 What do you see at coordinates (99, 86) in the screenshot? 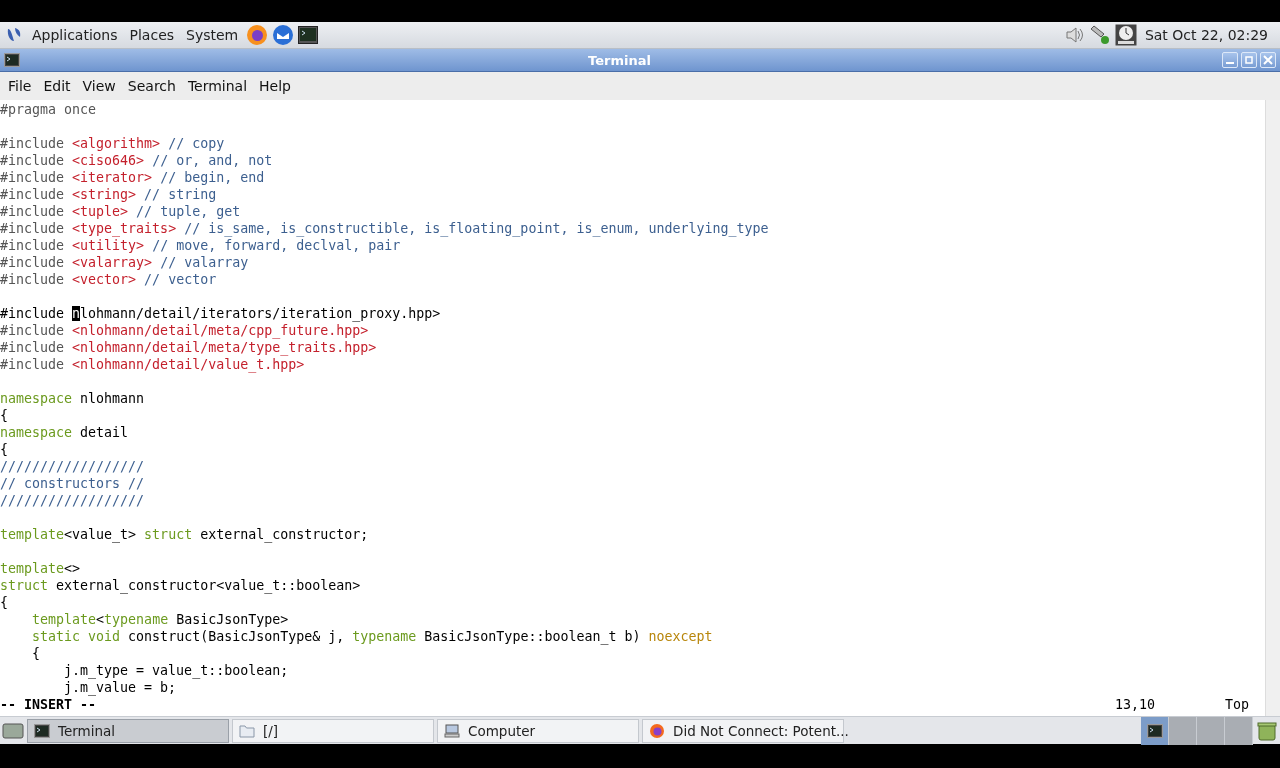
I see `menu-item: View` at bounding box center [99, 86].